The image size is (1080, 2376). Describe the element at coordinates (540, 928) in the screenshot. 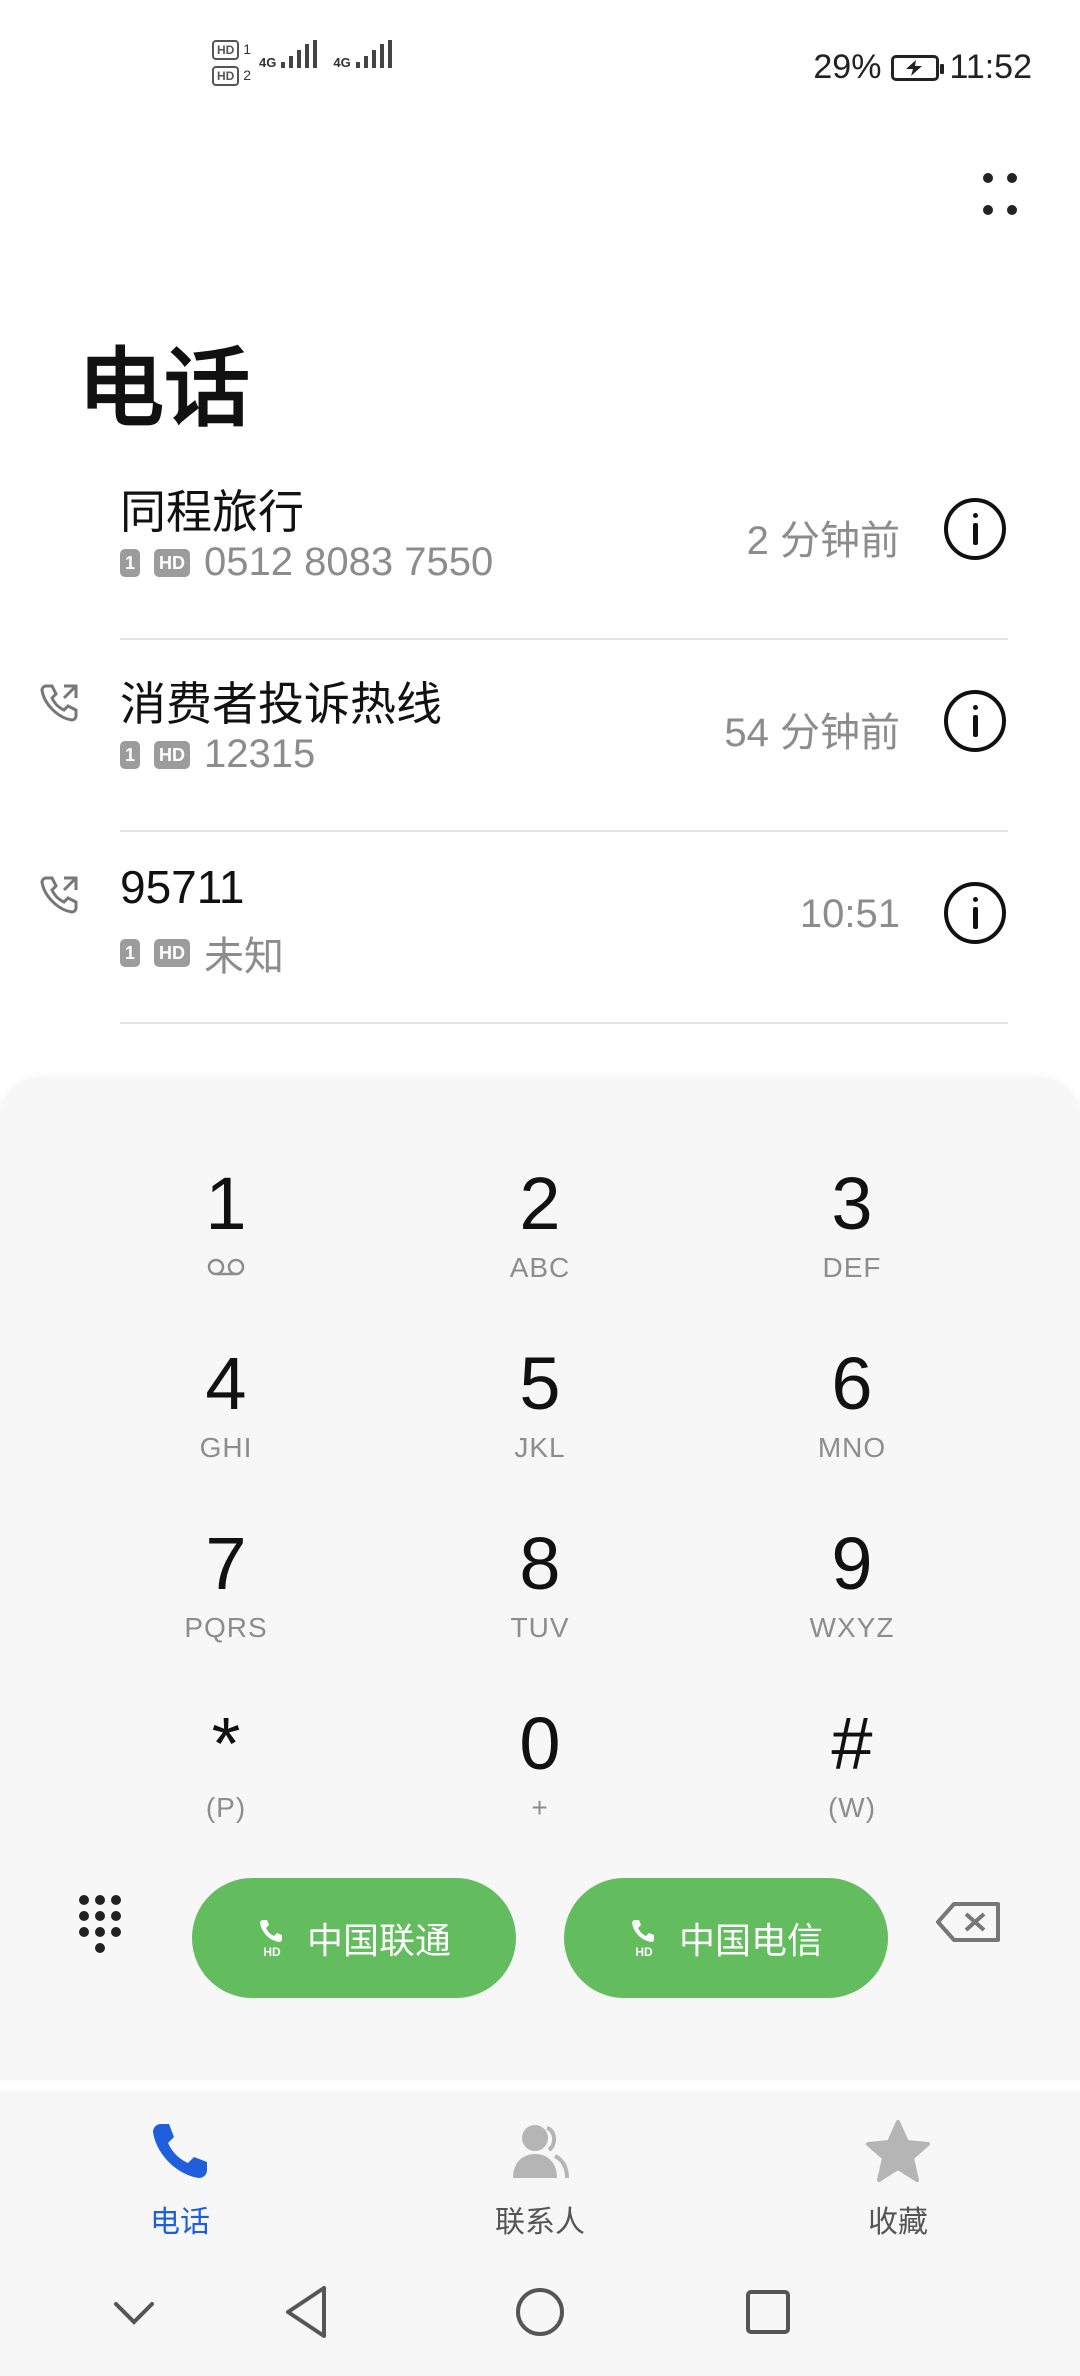

I see `call-log-item: 95711 1 HD 未知 10:51` at that location.